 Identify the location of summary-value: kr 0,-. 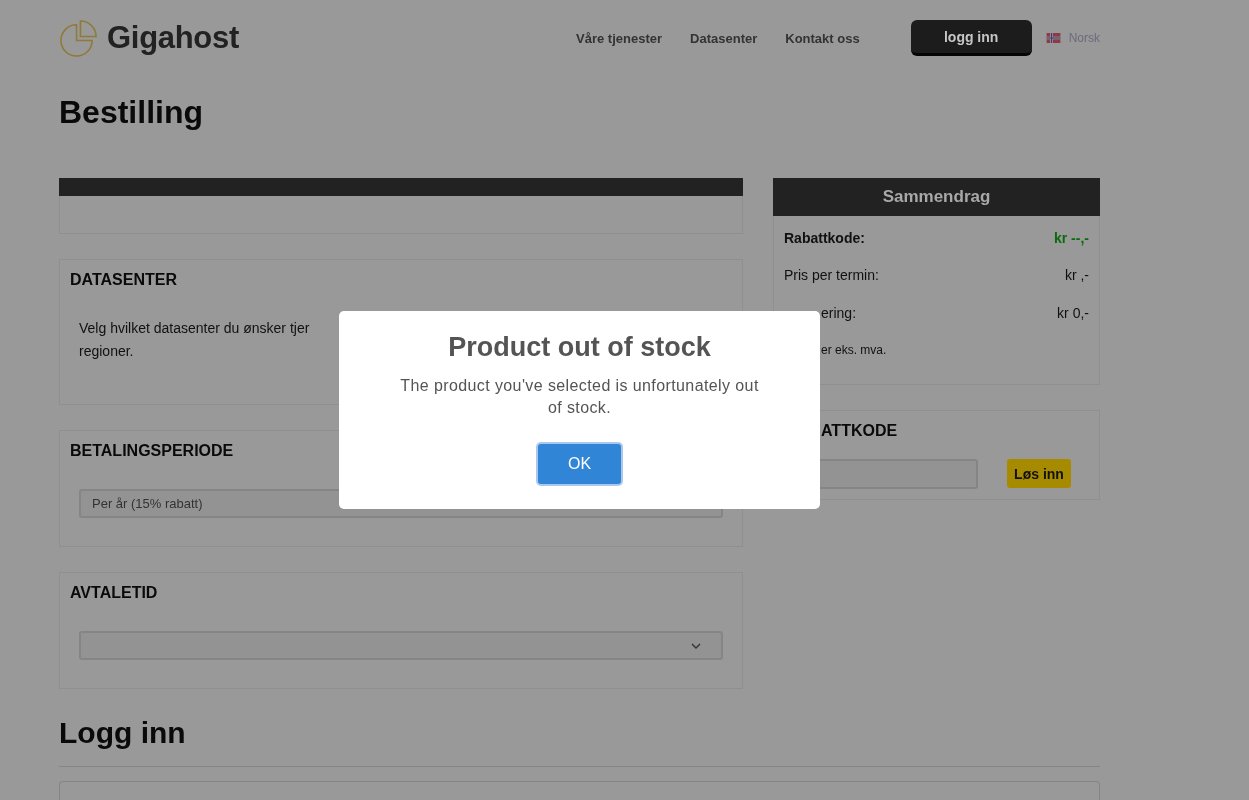
(1073, 312).